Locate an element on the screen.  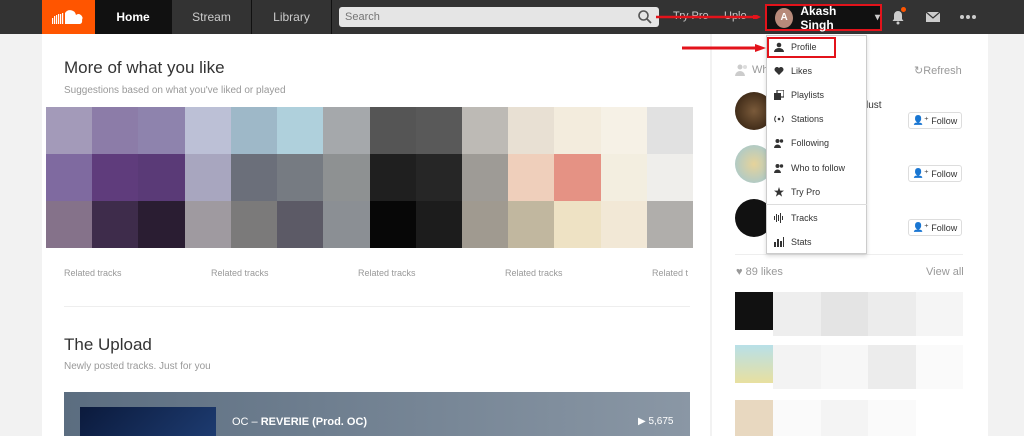
nav-library: Library is located at coordinates (292, 17).